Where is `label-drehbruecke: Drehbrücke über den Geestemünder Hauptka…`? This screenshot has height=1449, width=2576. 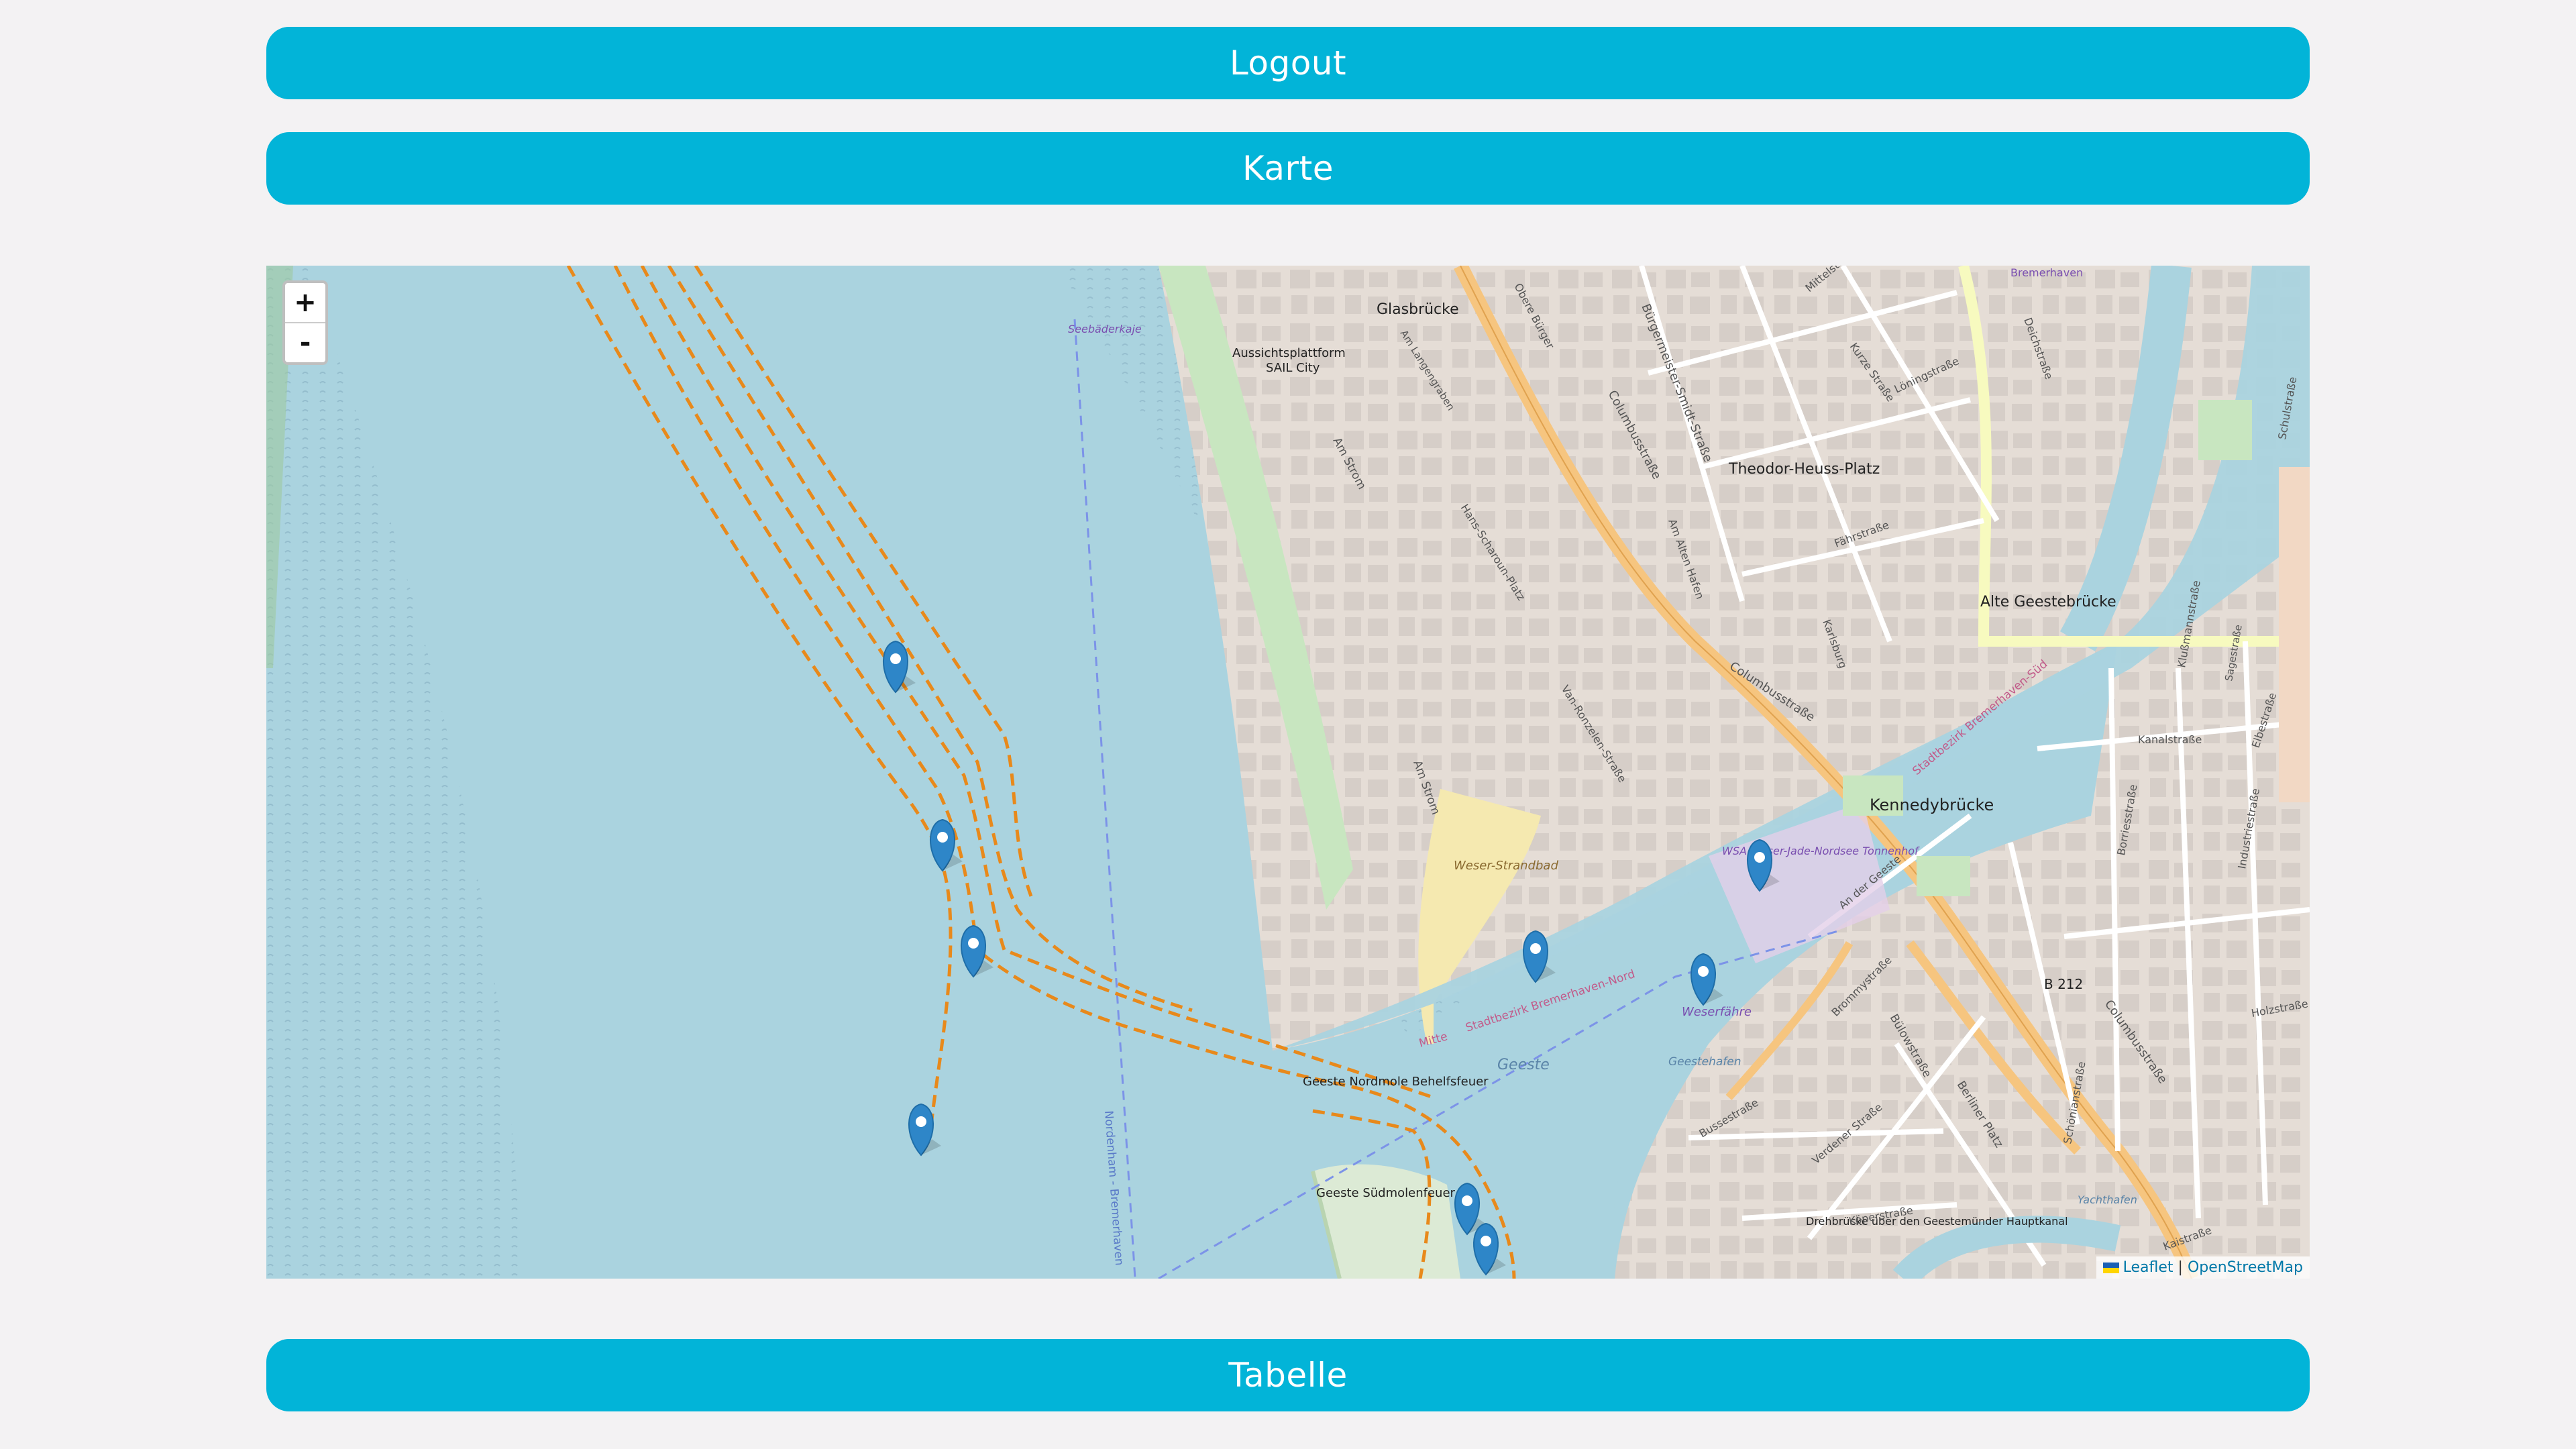 label-drehbruecke: Drehbrücke über den Geestemünder Hauptka… is located at coordinates (1937, 1221).